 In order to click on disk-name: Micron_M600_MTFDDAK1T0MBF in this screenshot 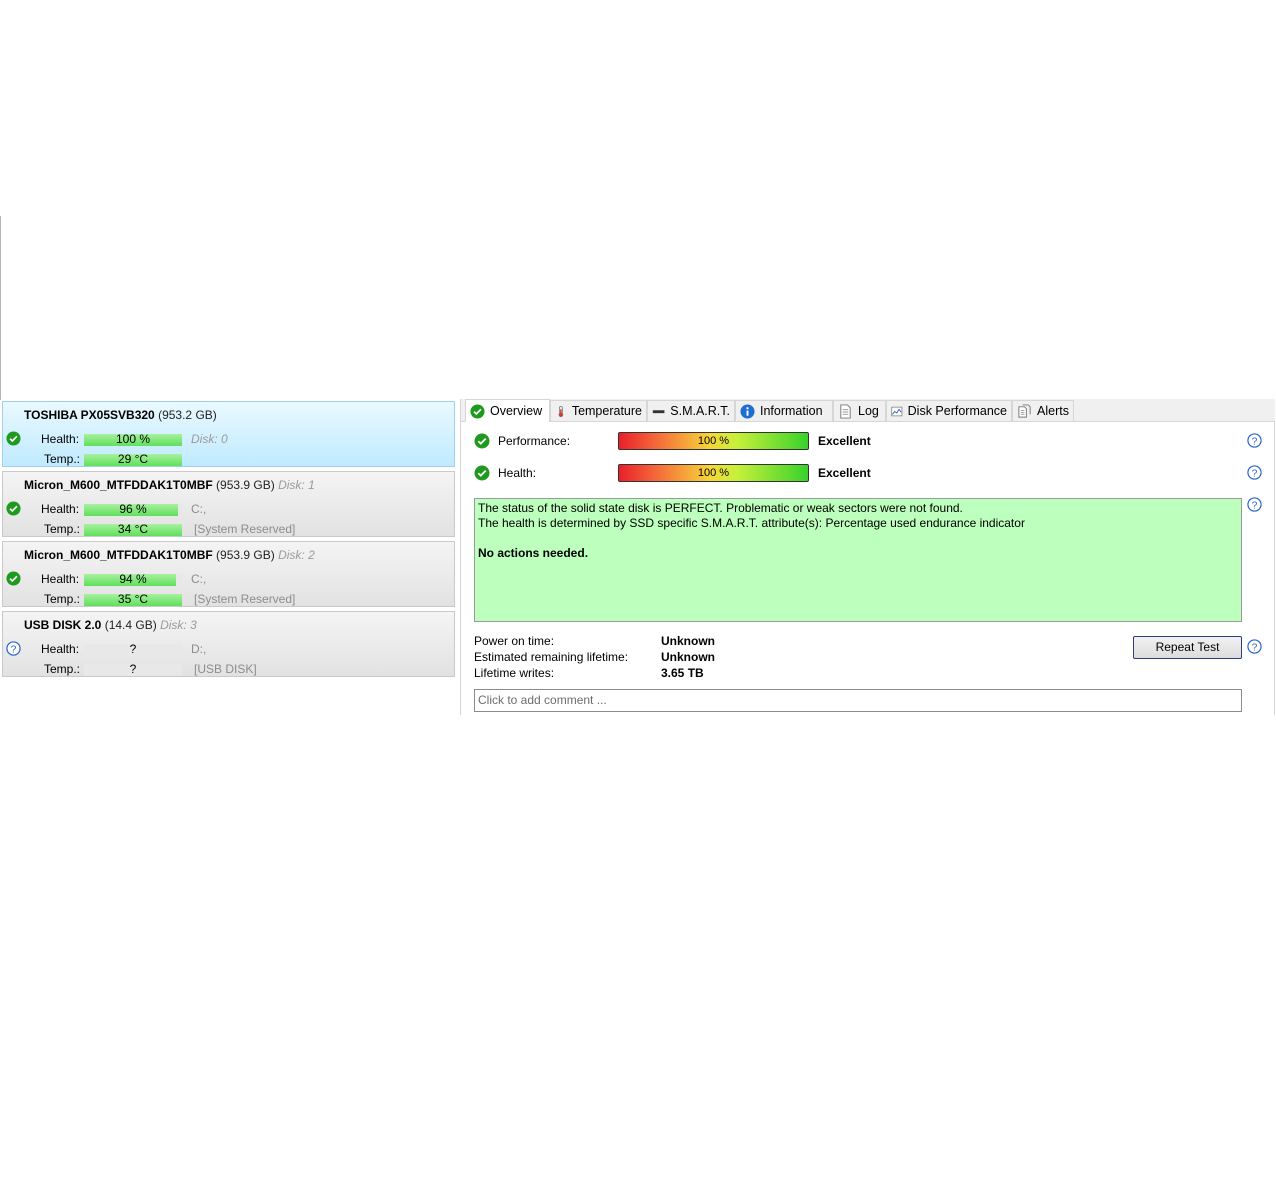, I will do `click(118, 555)`.